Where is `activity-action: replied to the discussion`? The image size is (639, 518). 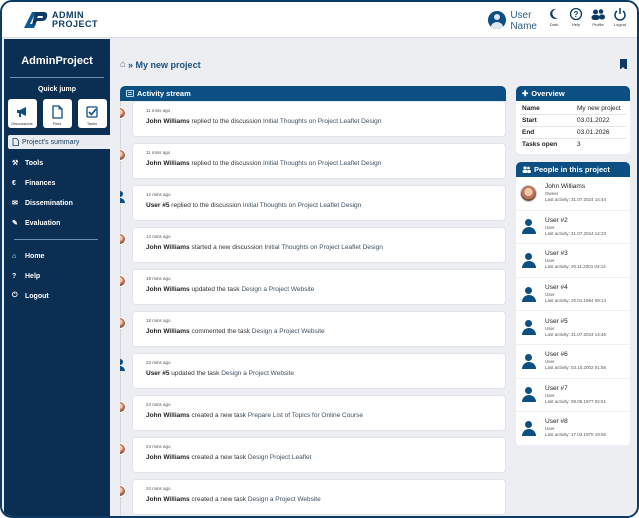 activity-action: replied to the discussion is located at coordinates (226, 163).